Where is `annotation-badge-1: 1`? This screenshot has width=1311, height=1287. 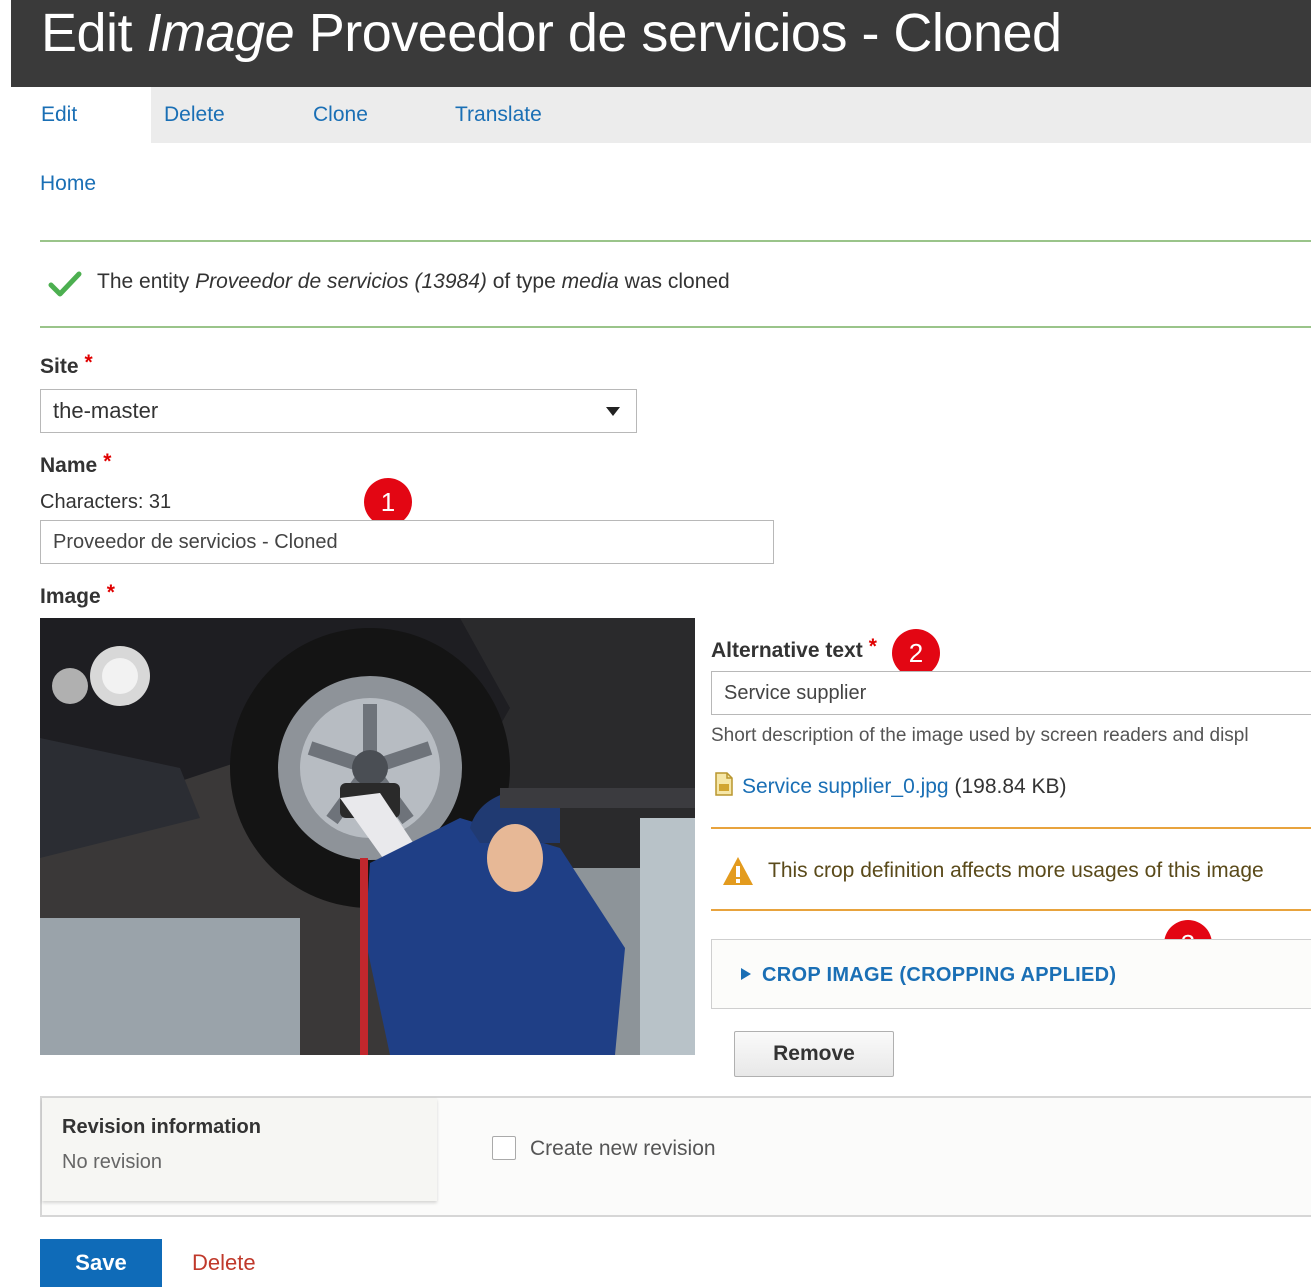
annotation-badge-1: 1 is located at coordinates (388, 502).